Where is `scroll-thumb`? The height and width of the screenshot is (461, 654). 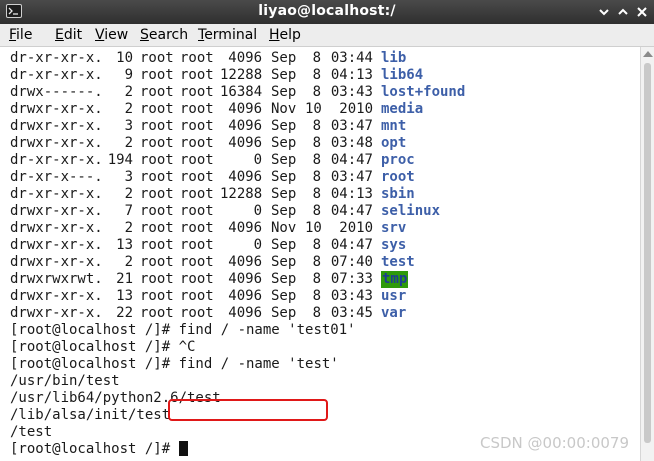
scroll-thumb is located at coordinates (647, 253).